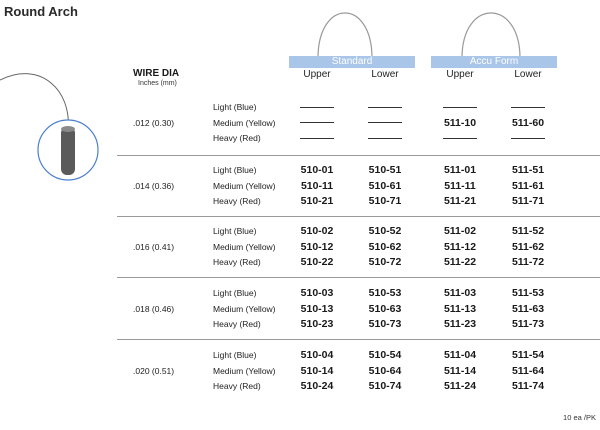  I want to click on part-number: 510-01, so click(317, 170).